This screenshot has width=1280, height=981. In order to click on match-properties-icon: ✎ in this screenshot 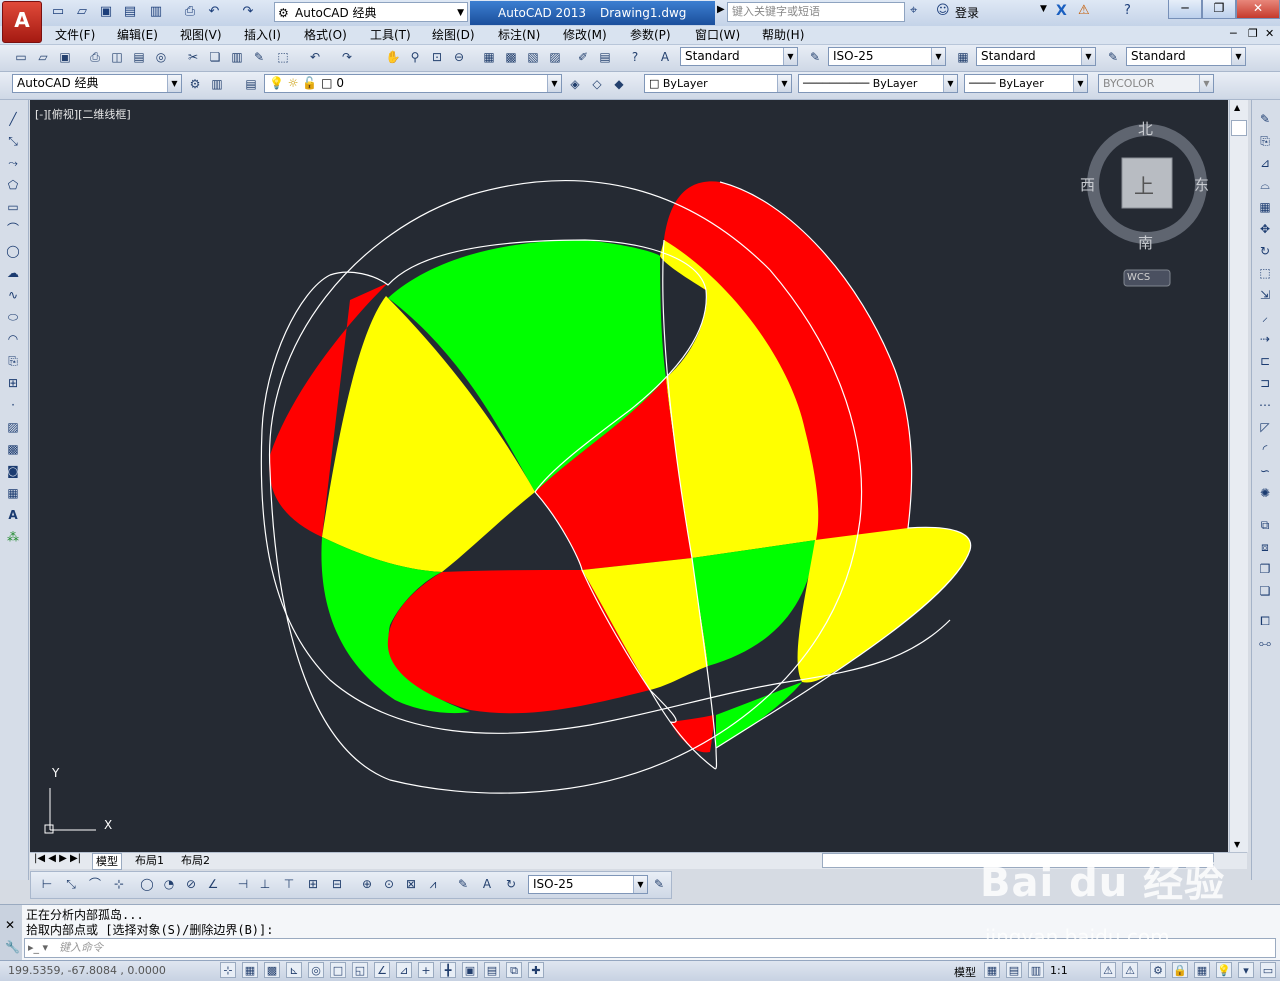, I will do `click(259, 57)`.